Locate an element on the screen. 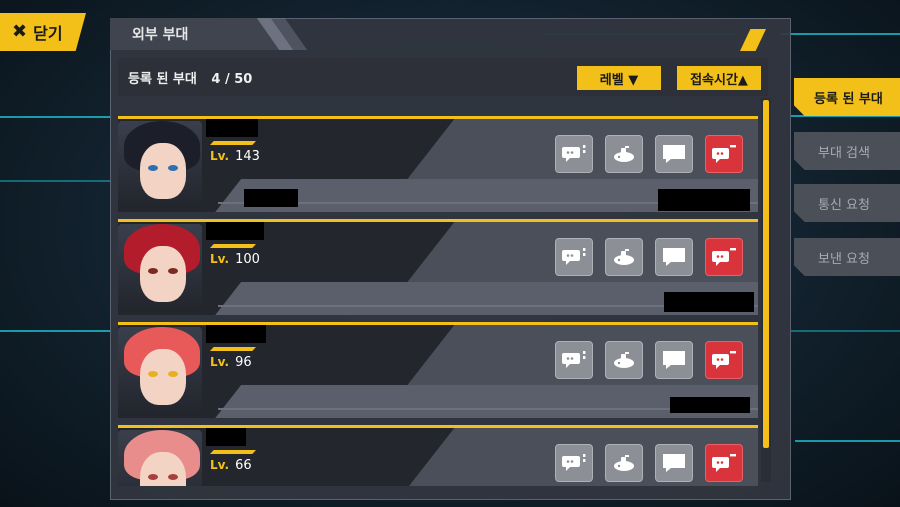 This screenshot has width=900, height=507. side-tab-sent-request: 보낸 요청 is located at coordinates (847, 257).